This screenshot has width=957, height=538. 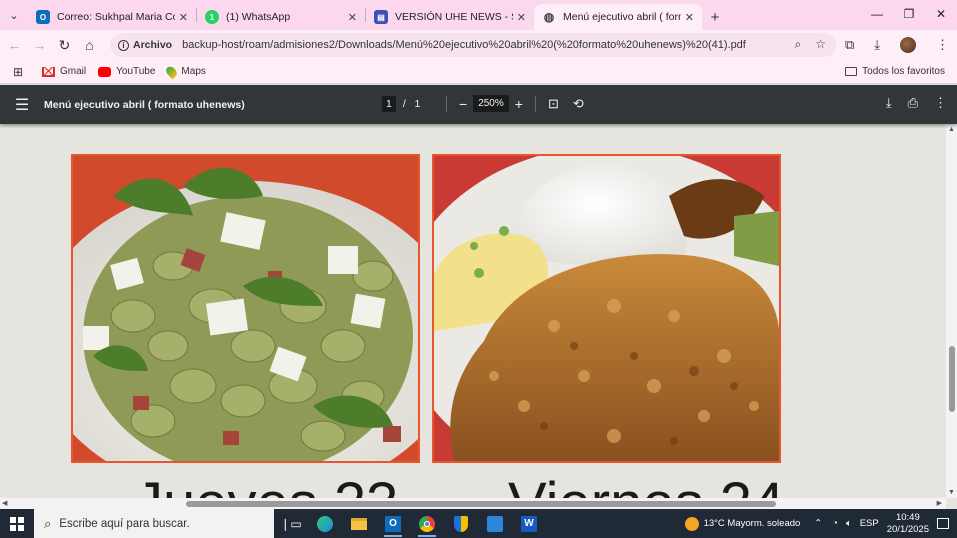 What do you see at coordinates (266, 484) in the screenshot?
I see `day-heading-left: Jueves 23` at bounding box center [266, 484].